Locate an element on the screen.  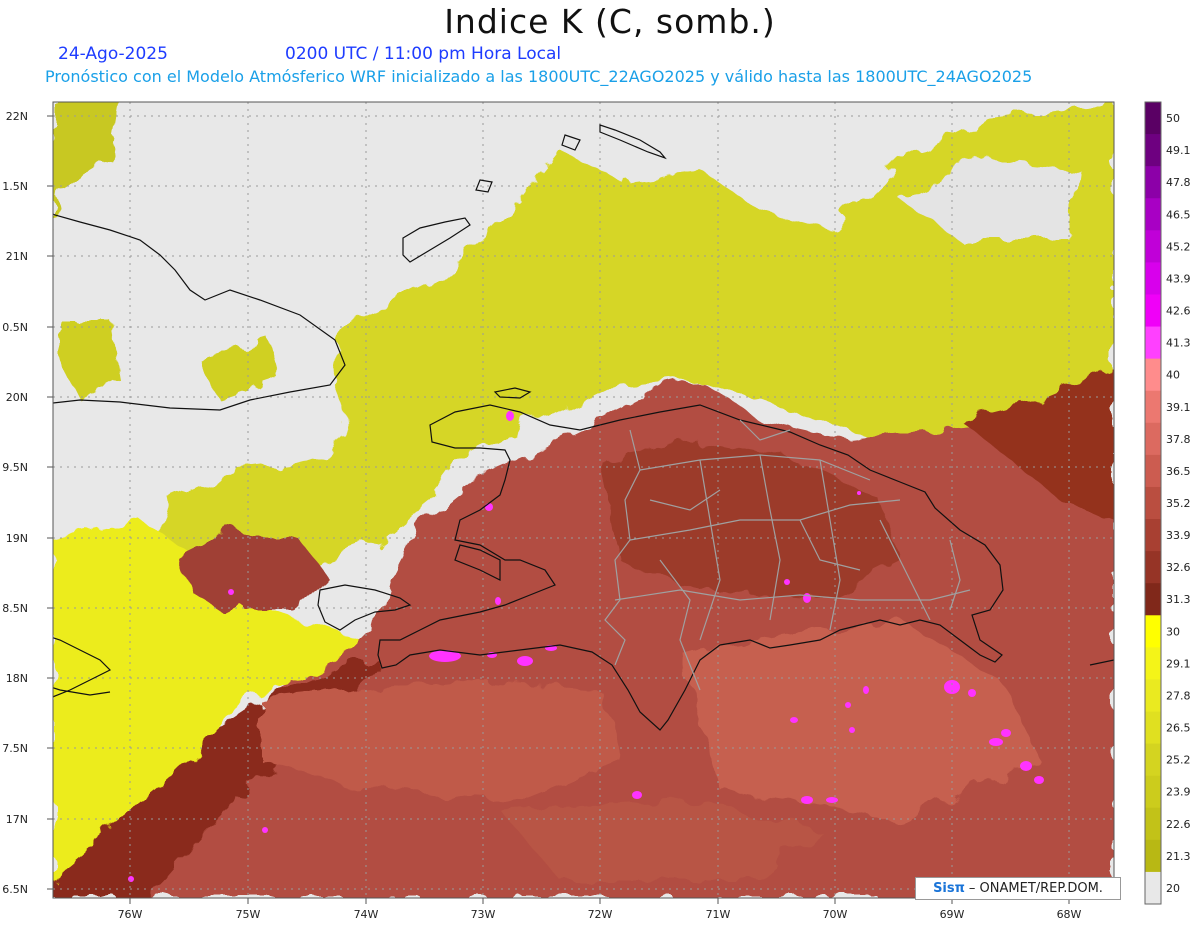
lat-label: 6.5N is located at coordinates (15, 889).